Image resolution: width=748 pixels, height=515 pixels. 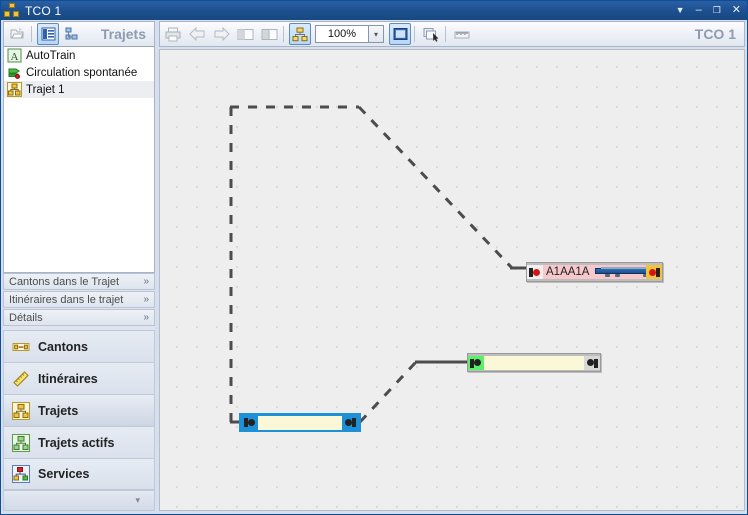 I want to click on screen-icon, so click(x=400, y=34).